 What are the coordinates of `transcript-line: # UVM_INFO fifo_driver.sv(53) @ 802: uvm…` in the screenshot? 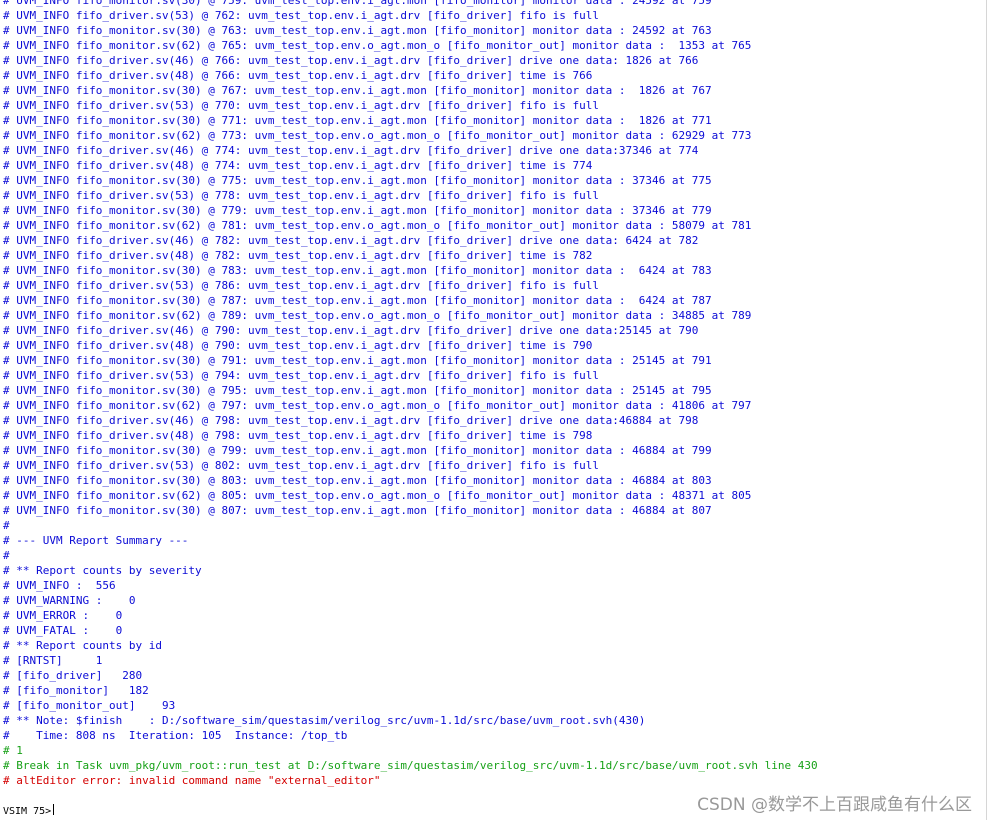 It's located at (301, 465).